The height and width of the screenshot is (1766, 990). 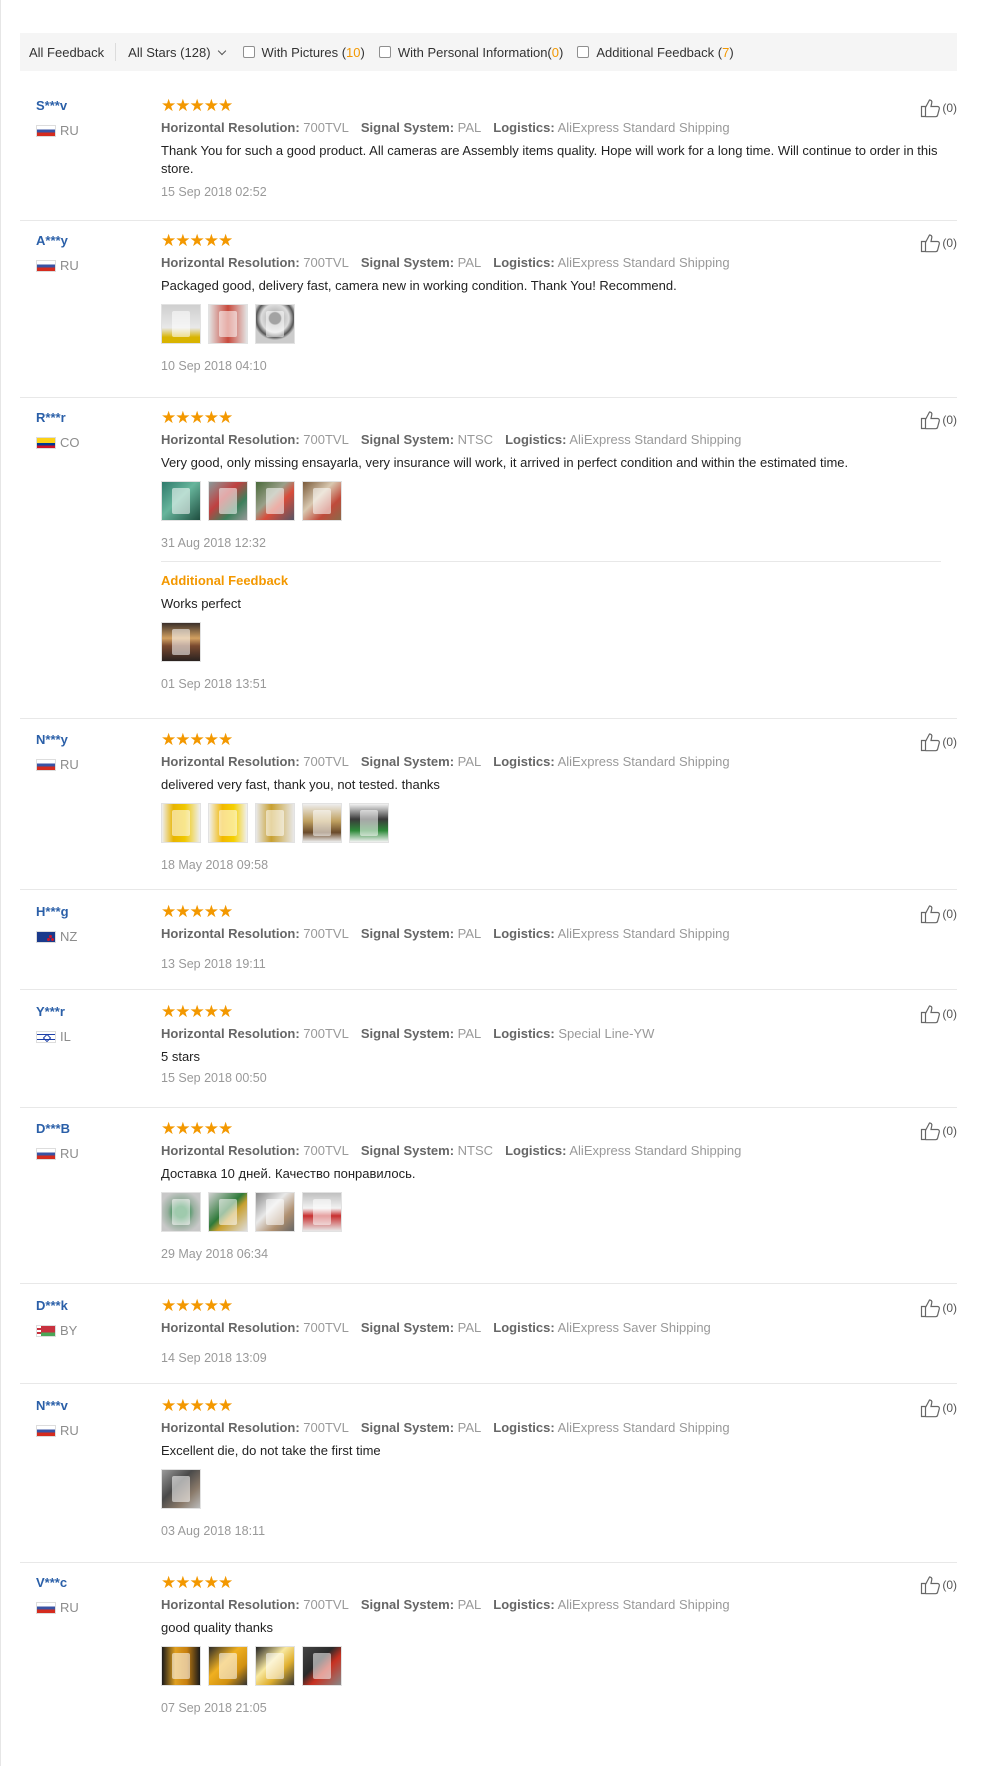 What do you see at coordinates (56, 1305) in the screenshot?
I see `reviewer-name: D***k` at bounding box center [56, 1305].